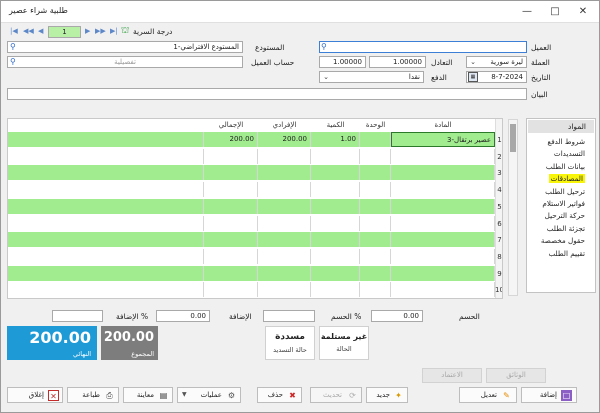  I want to click on table-row: 6, so click(255, 223).